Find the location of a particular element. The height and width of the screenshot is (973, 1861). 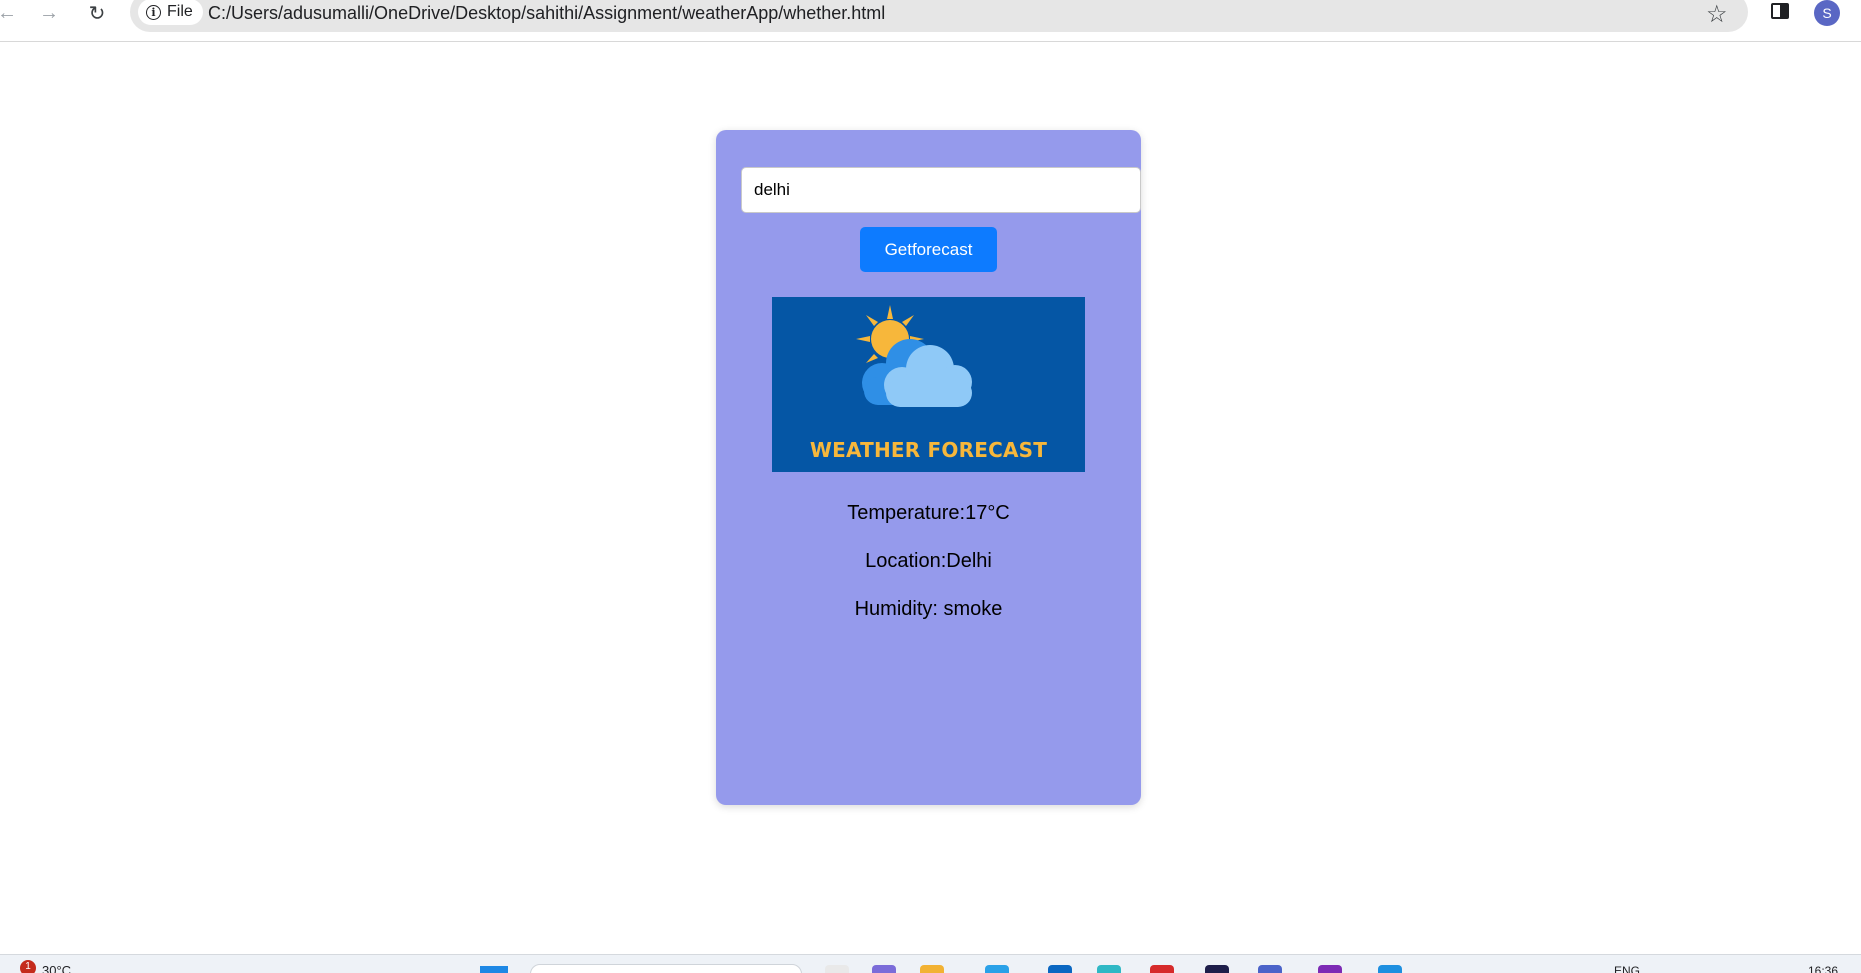

banner-title: WEATHER FORECAST is located at coordinates (928, 450).